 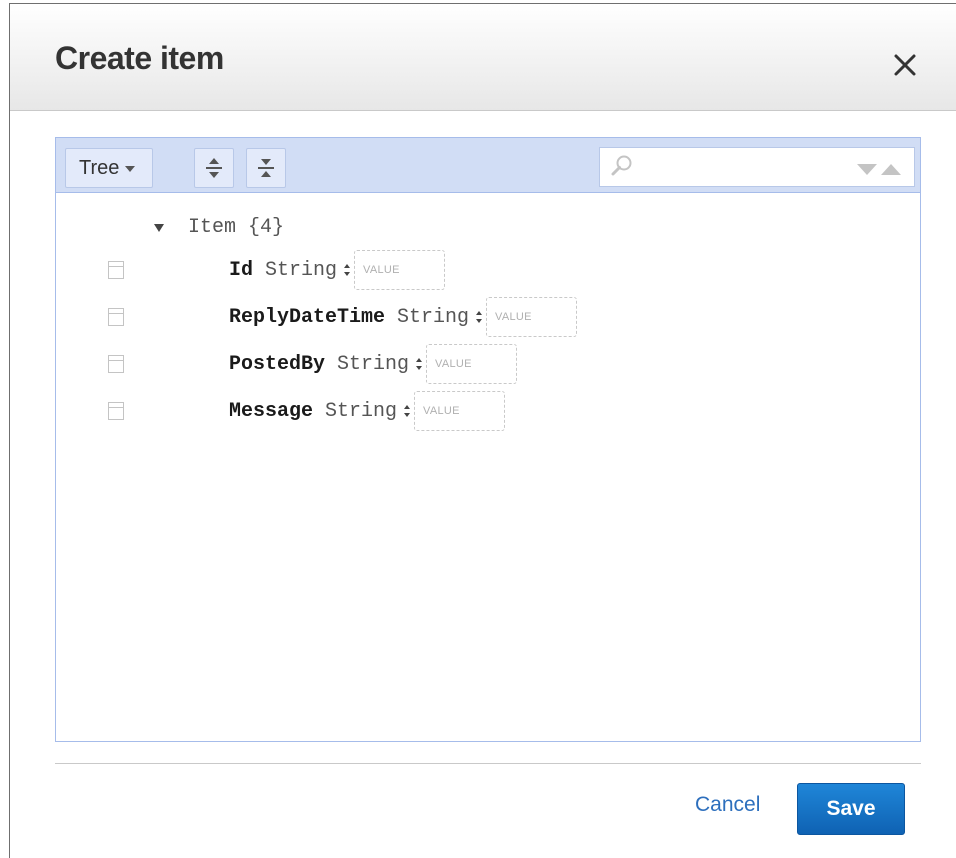 What do you see at coordinates (488, 165) in the screenshot?
I see `editor-toolbar: Tree` at bounding box center [488, 165].